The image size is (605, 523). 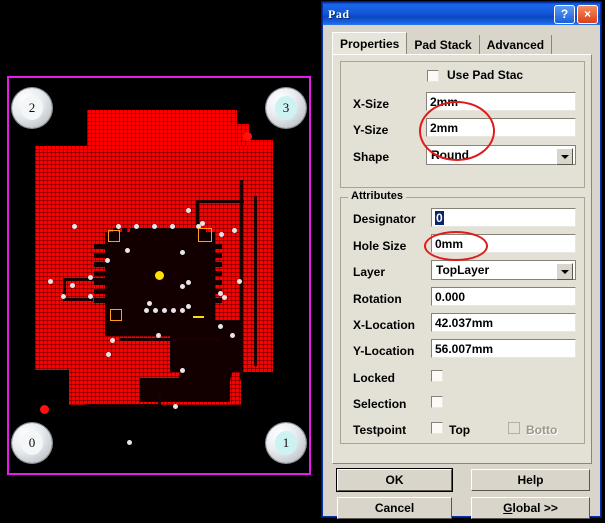 I want to click on help-icon: ?, so click(x=564, y=14).